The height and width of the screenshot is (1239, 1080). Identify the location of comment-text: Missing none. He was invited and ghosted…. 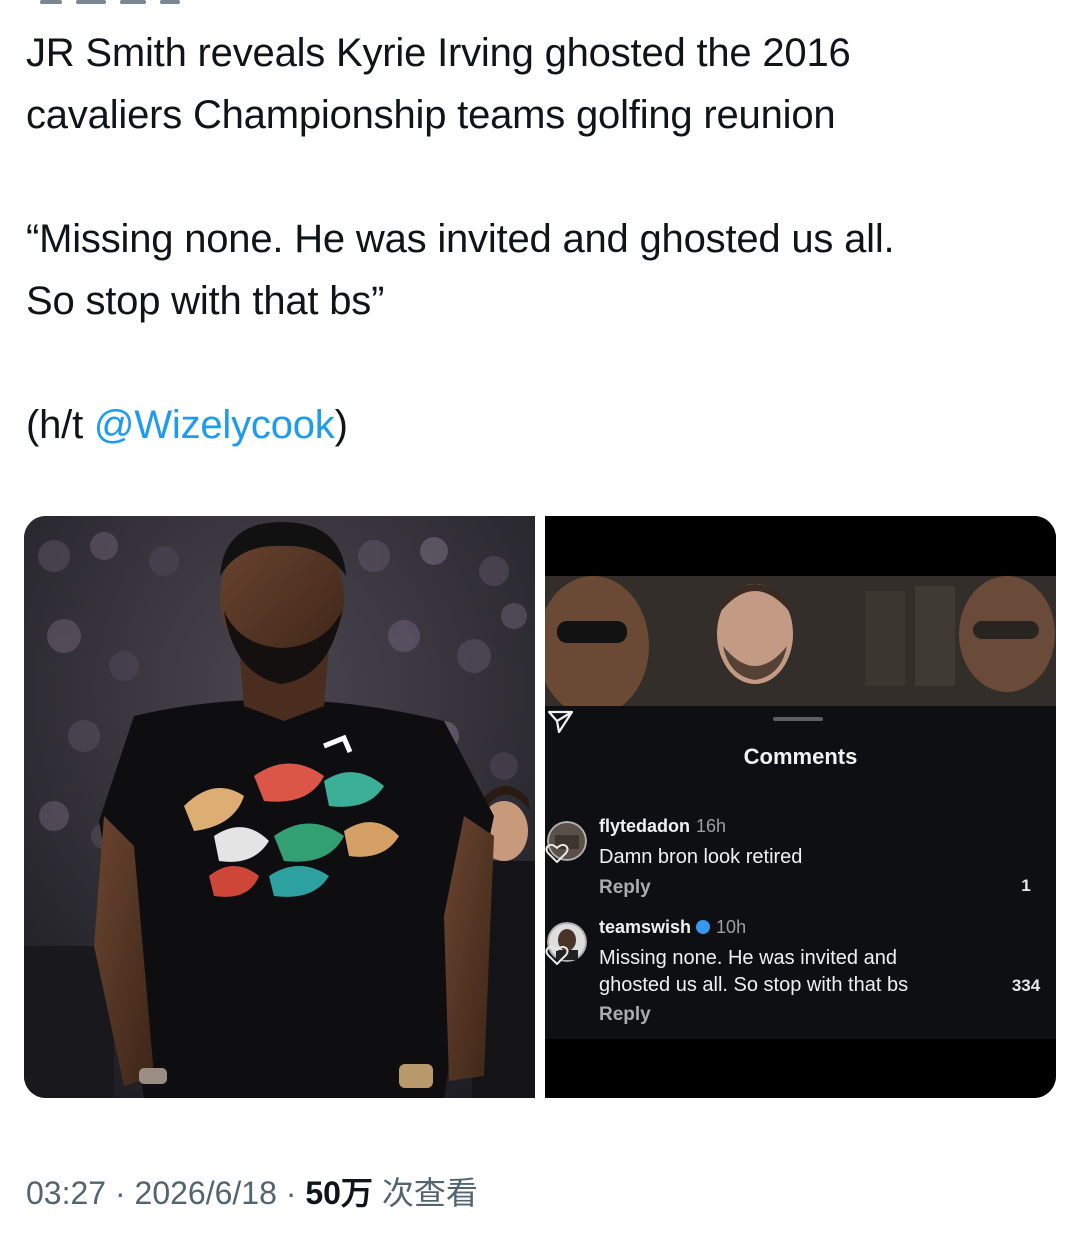
(789, 972).